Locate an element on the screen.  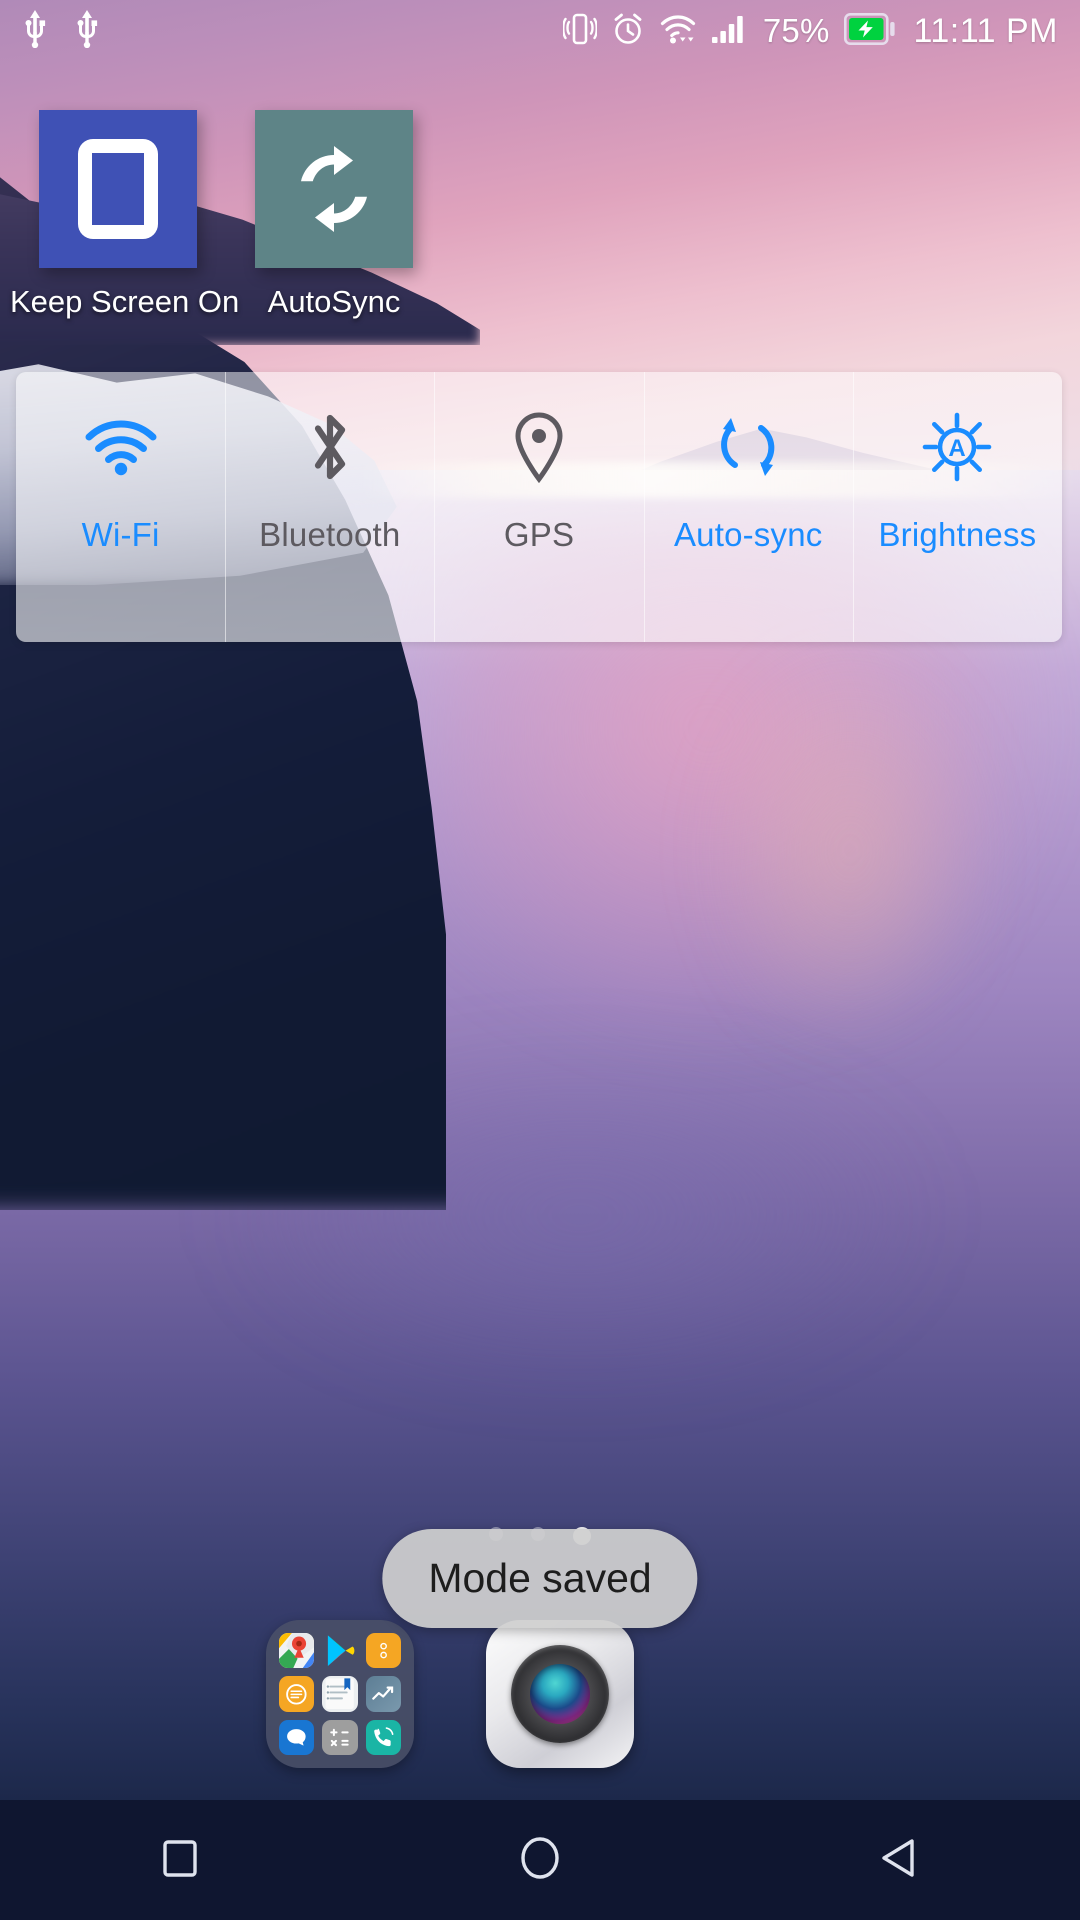
toggle-auto-sync: Auto-sync is located at coordinates (748, 507).